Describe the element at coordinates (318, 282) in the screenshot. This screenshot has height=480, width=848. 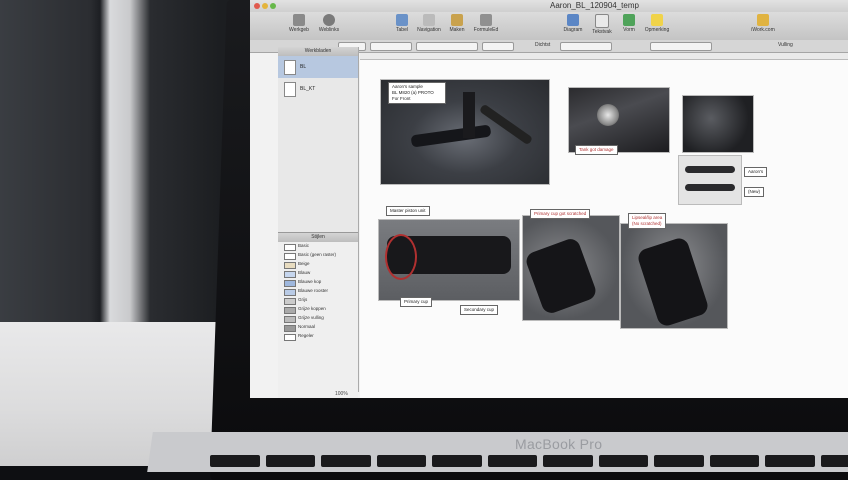
I see `style-item: Blauwe kop` at that location.